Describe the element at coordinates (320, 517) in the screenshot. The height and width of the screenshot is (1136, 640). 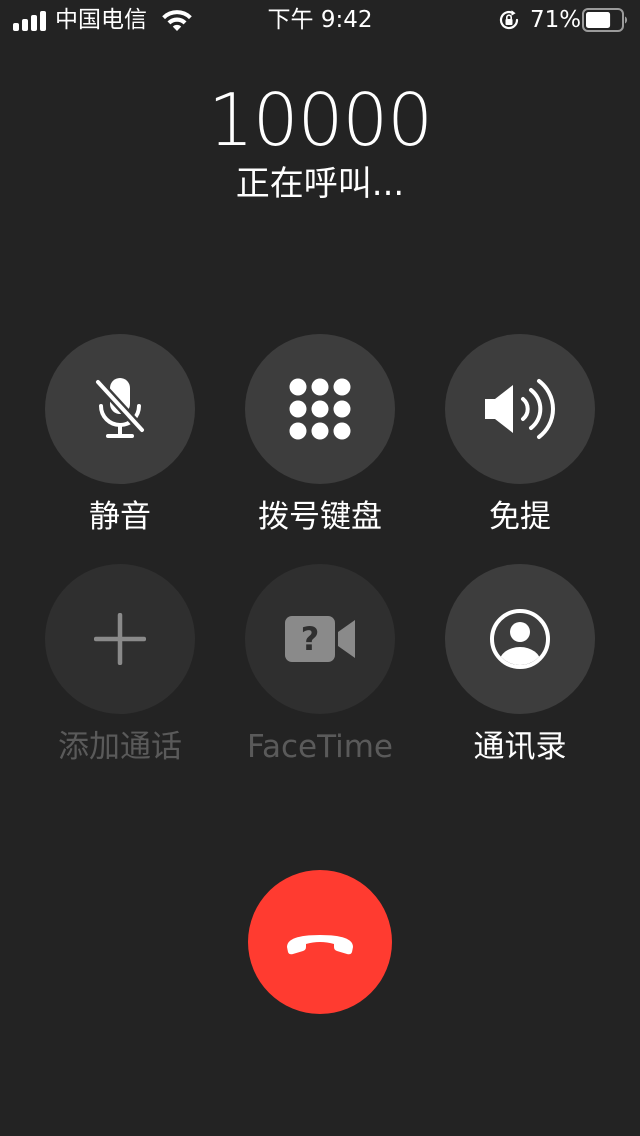
I see `keypad-label: 拨号键盘` at that location.